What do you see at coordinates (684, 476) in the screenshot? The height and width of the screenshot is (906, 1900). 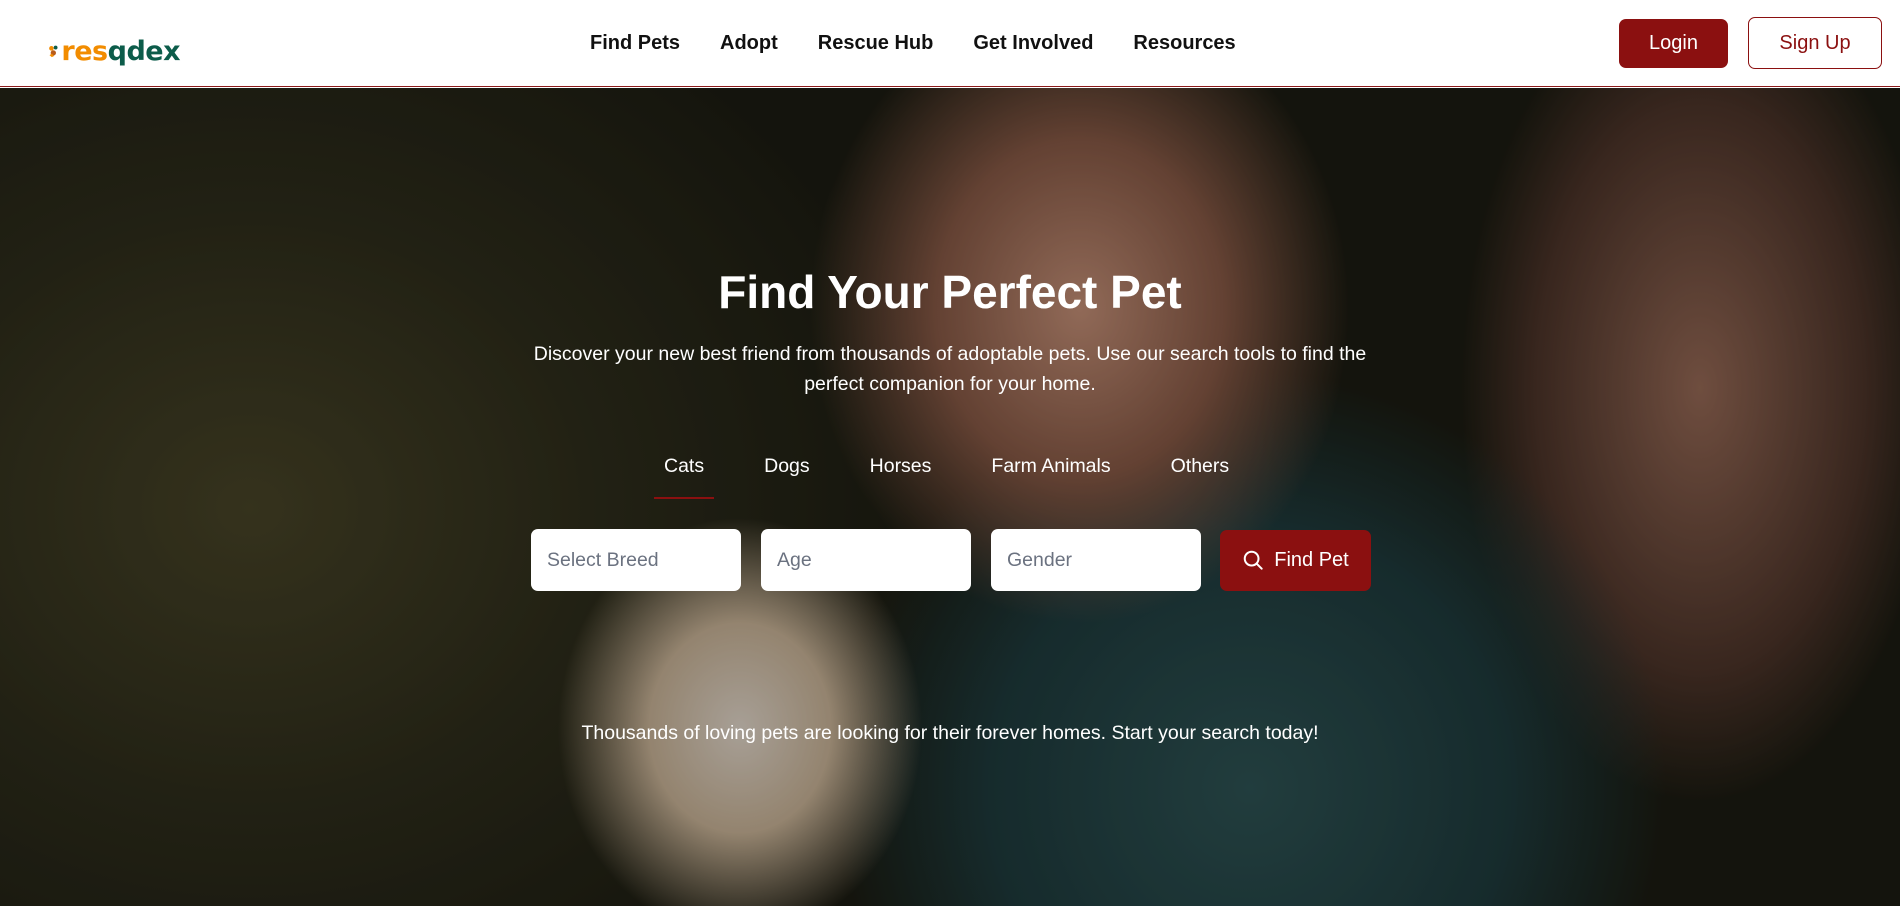 I see `tab-cats: Cats` at bounding box center [684, 476].